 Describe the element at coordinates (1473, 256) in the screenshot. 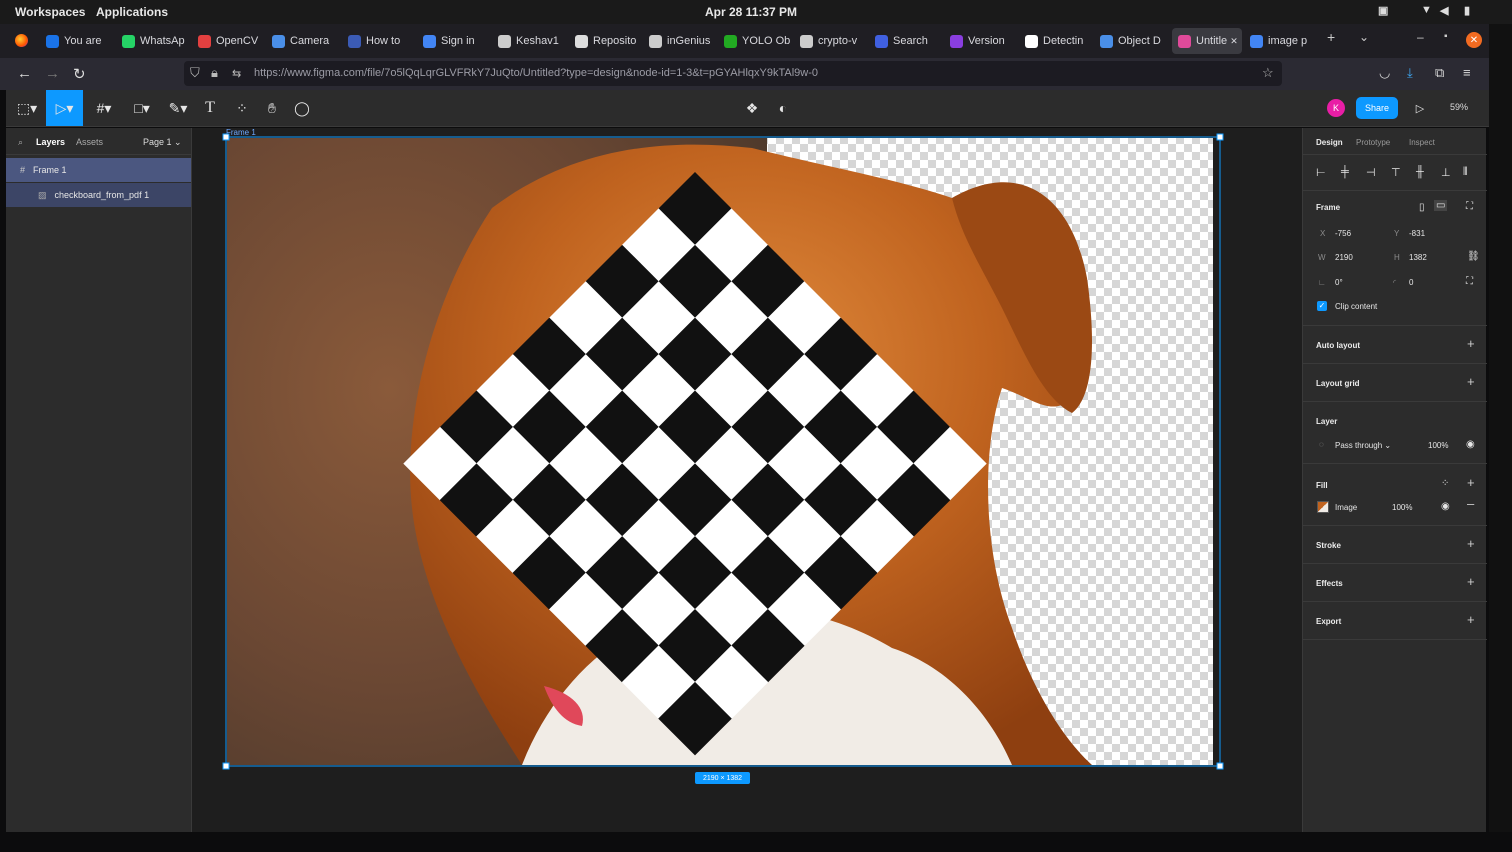

I see `constrain-proportions-icon: ⛓` at that location.